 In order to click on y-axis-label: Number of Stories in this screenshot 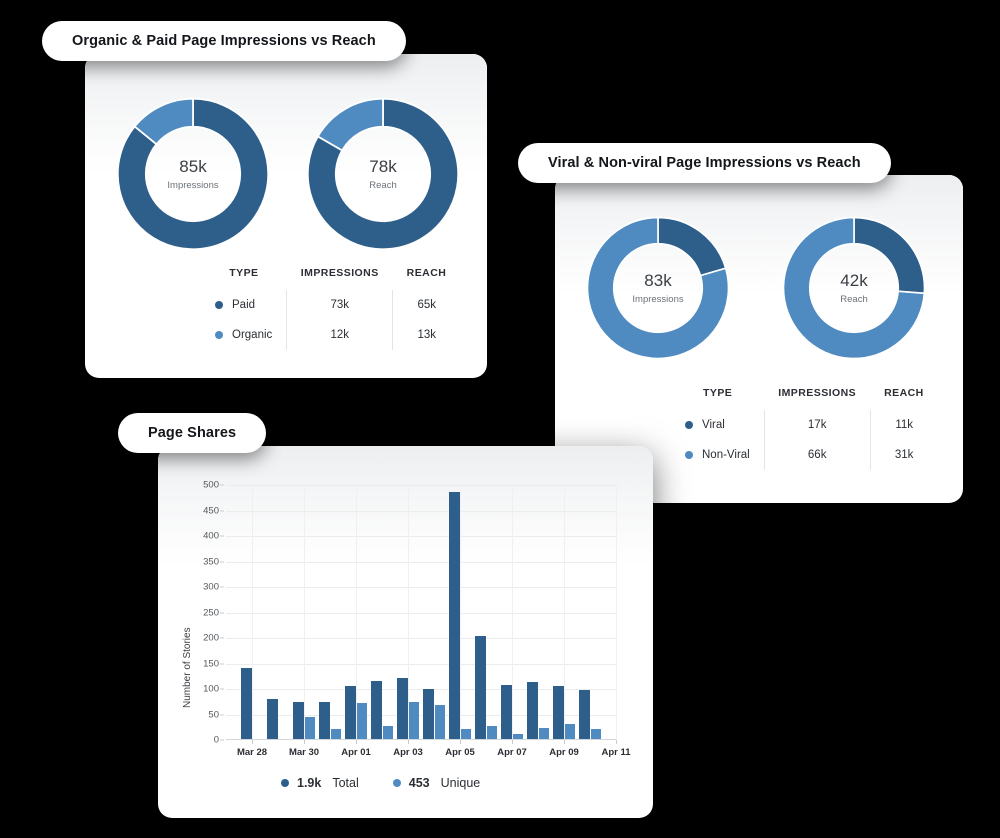, I will do `click(187, 667)`.